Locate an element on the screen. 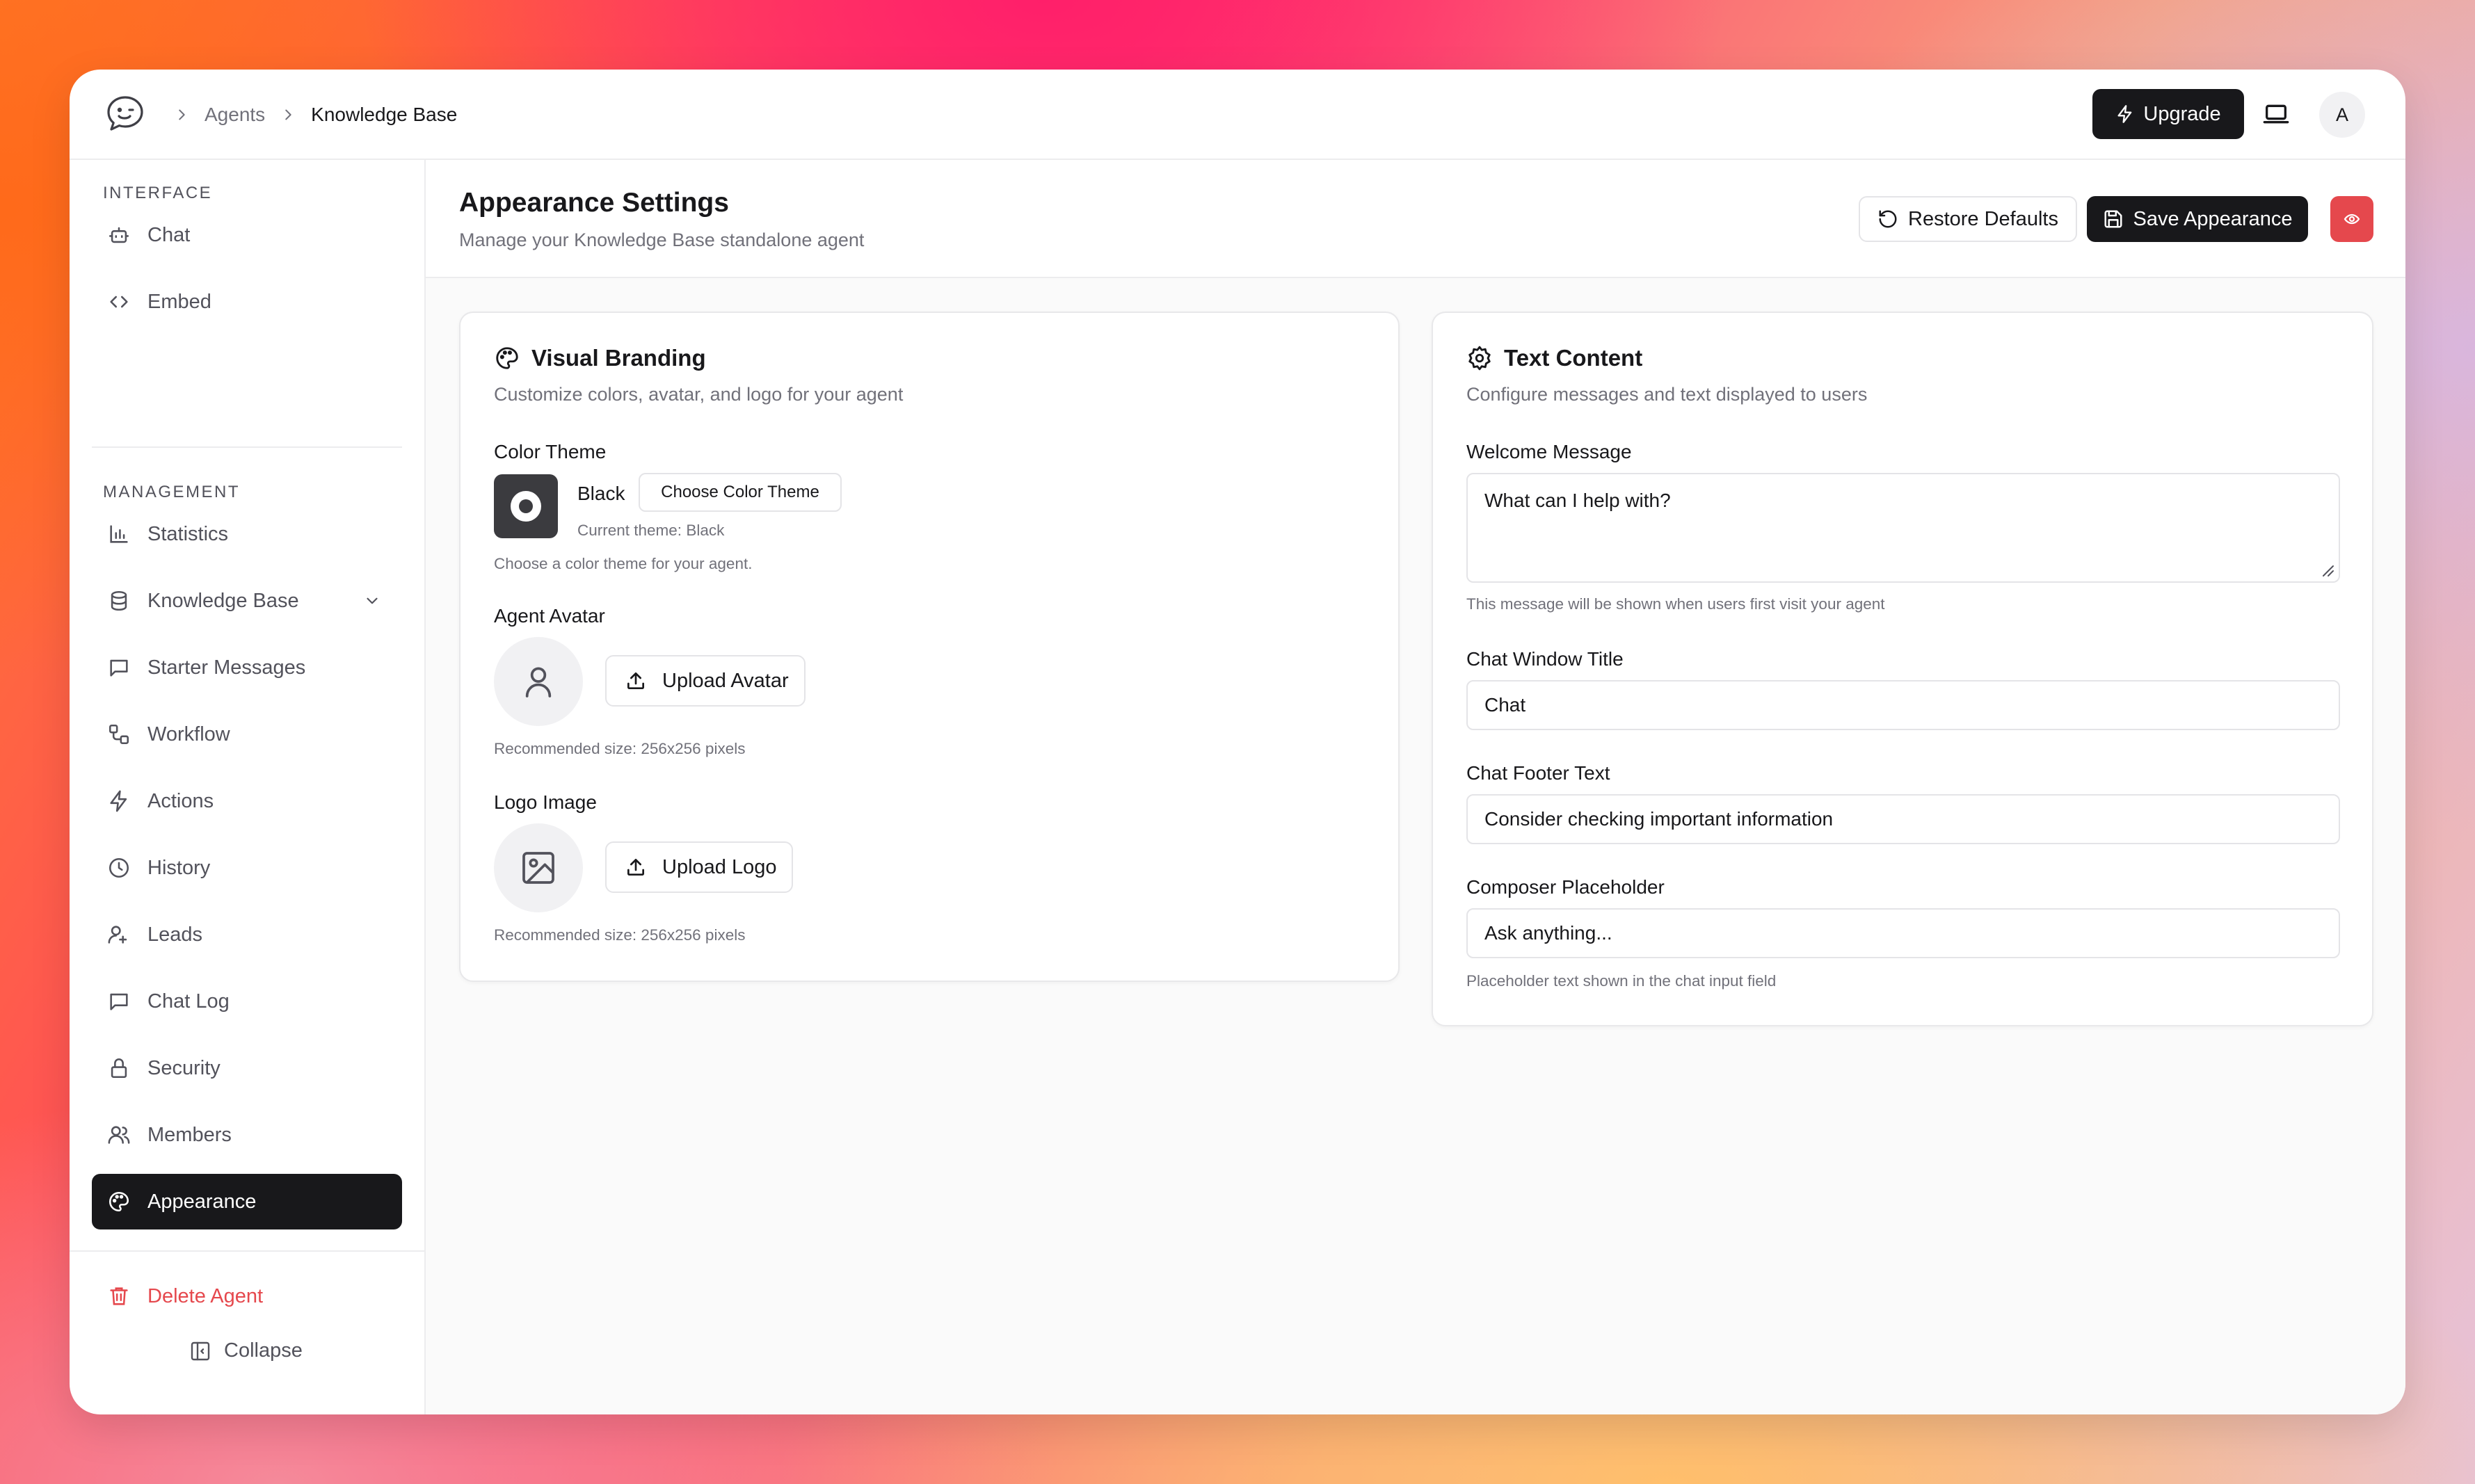 This screenshot has height=1484, width=2475. sidebar-item-embed: Embed is located at coordinates (247, 302).